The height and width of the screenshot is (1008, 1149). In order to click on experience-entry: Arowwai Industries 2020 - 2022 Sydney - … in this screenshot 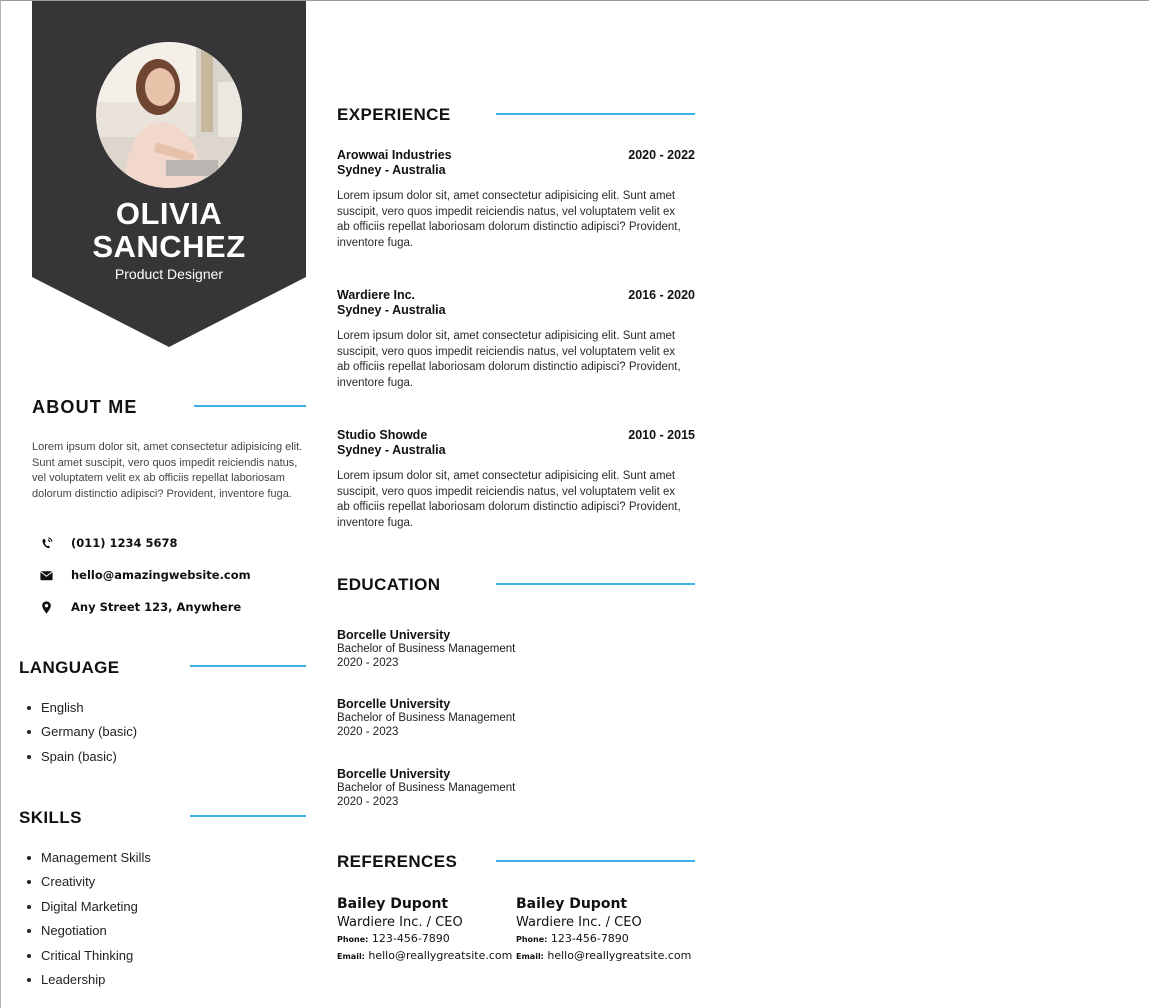, I will do `click(516, 199)`.